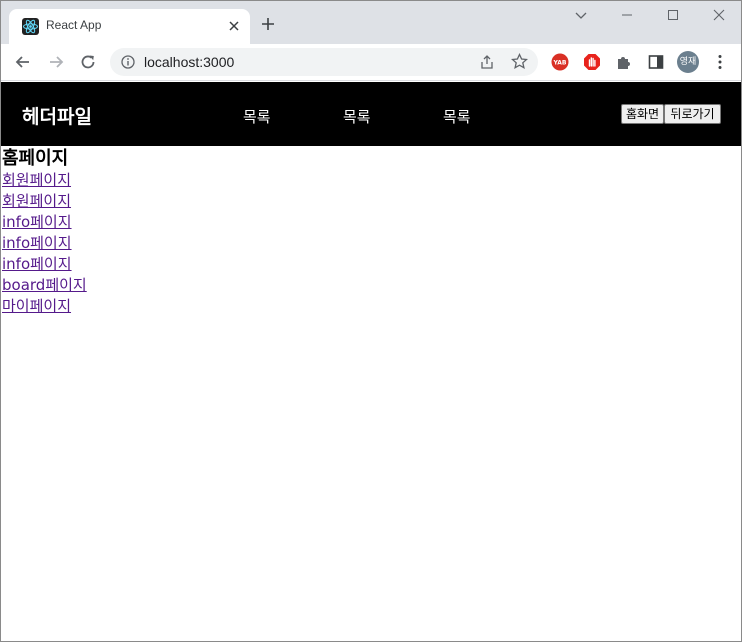  What do you see at coordinates (592, 62) in the screenshot?
I see `adblock-hand-icon` at bounding box center [592, 62].